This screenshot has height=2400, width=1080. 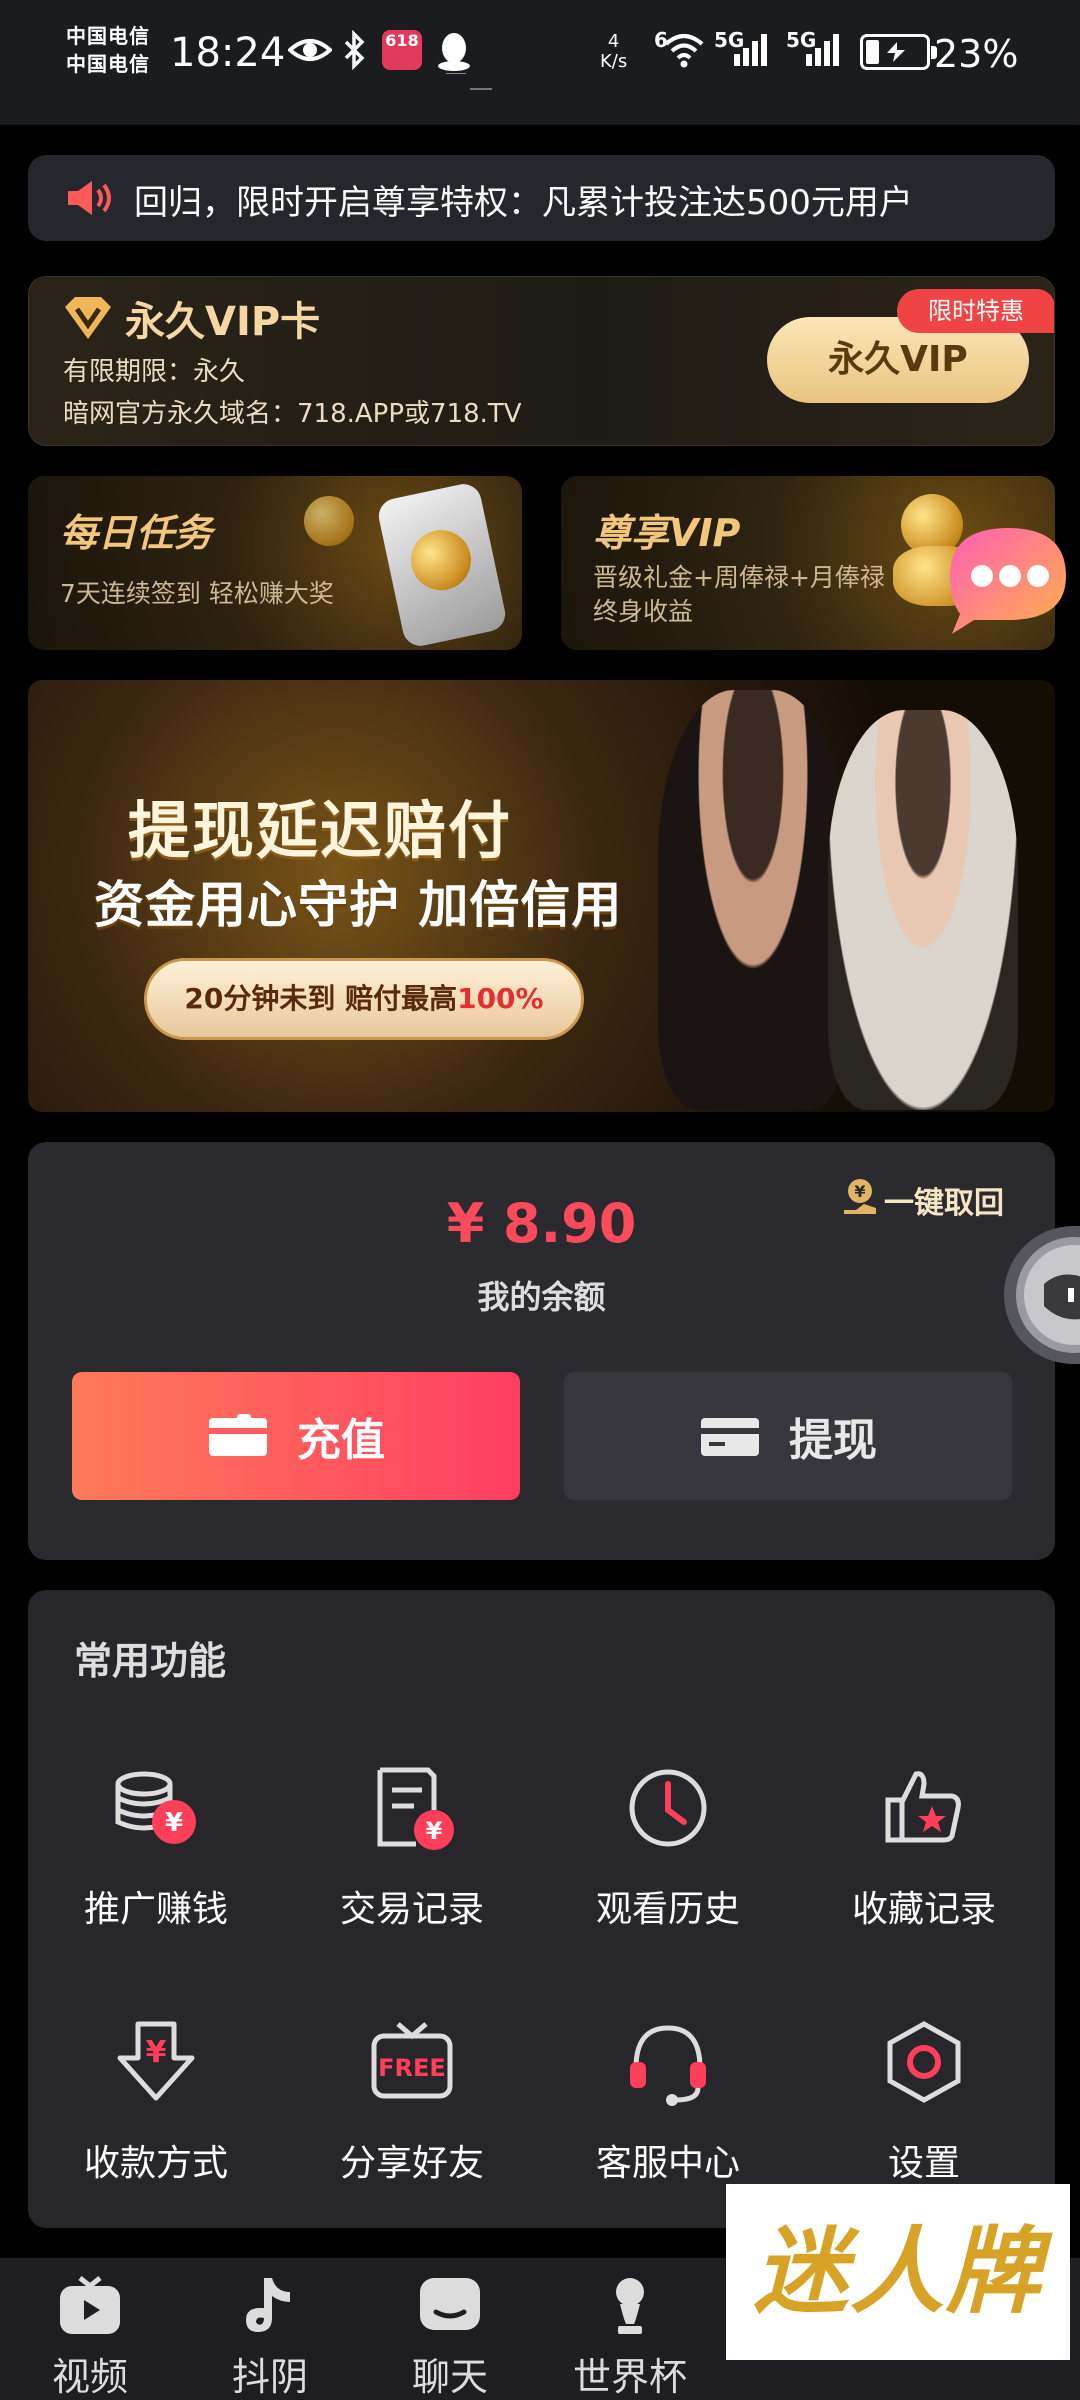 What do you see at coordinates (341, 1440) in the screenshot?
I see `recharge-label: 充值` at bounding box center [341, 1440].